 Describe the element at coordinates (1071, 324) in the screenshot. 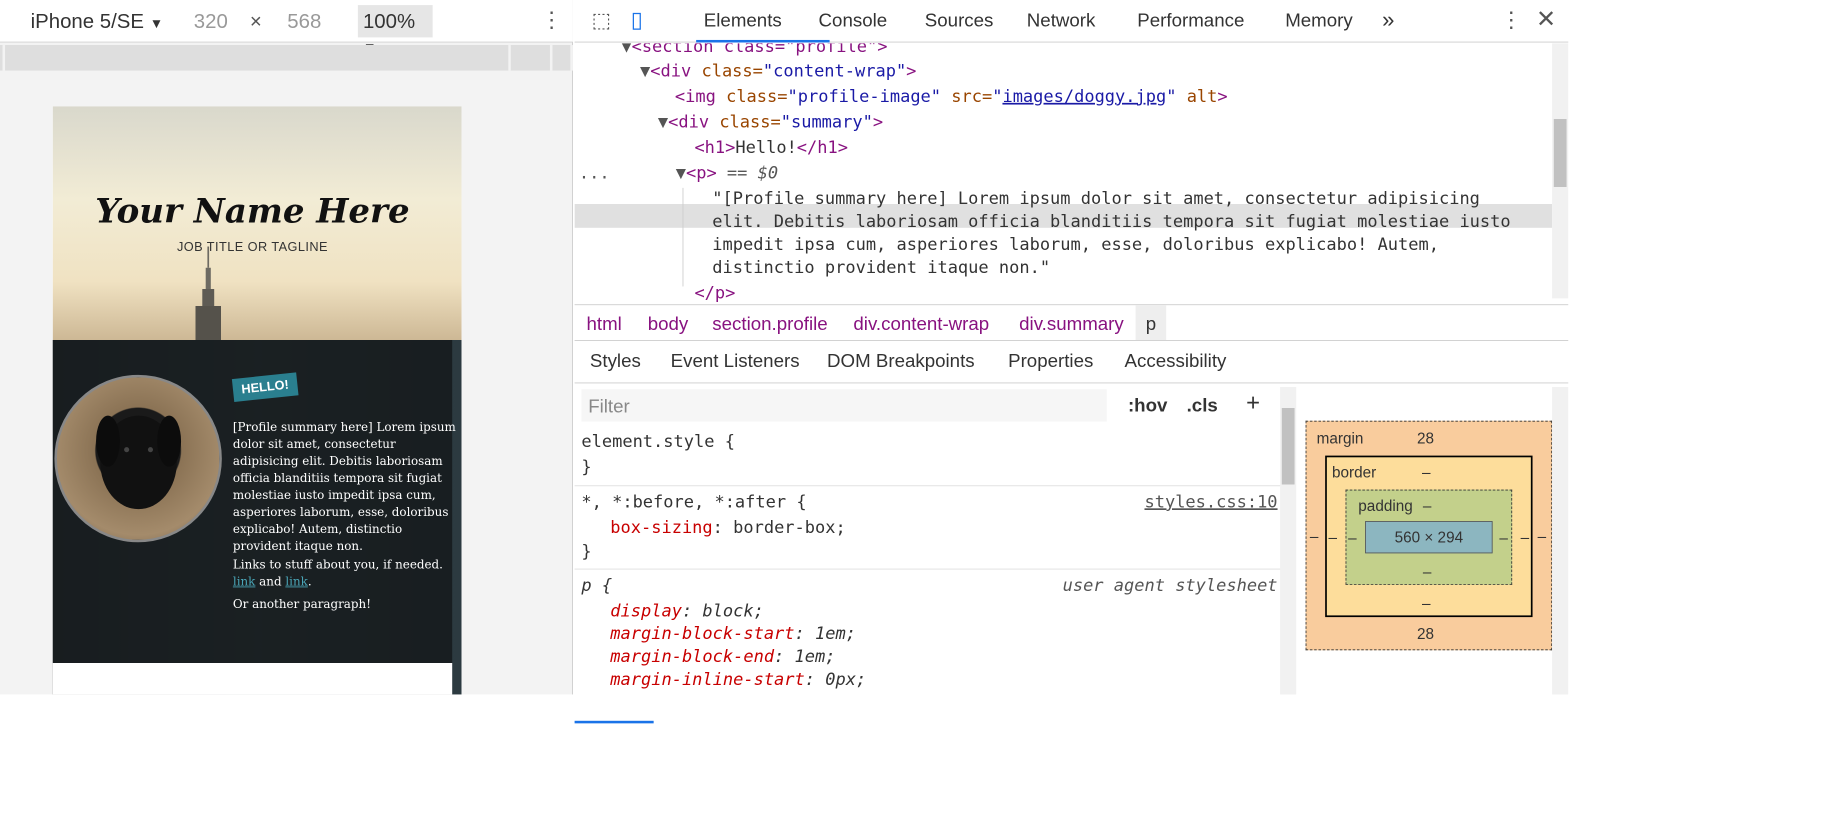

I see `breadcrumb-summary: div.summary` at that location.